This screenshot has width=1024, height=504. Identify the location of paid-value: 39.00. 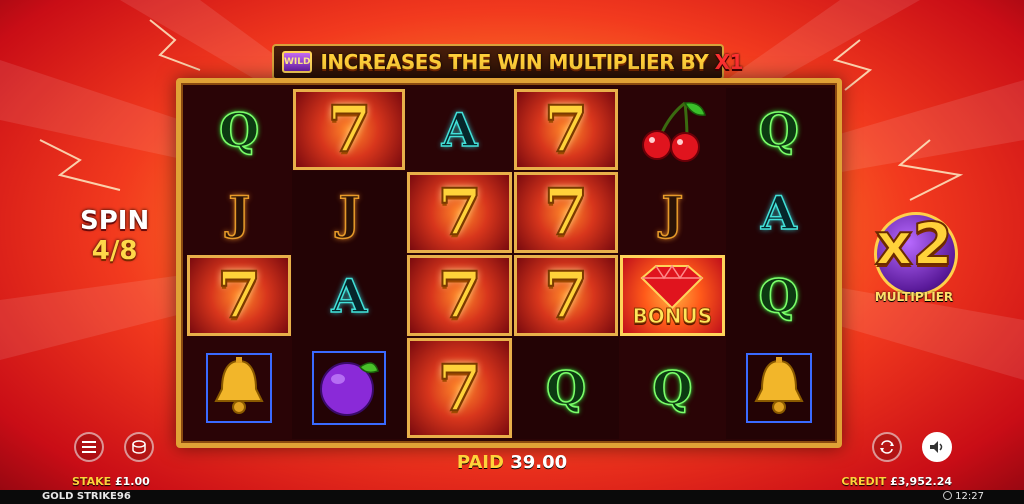
(539, 462).